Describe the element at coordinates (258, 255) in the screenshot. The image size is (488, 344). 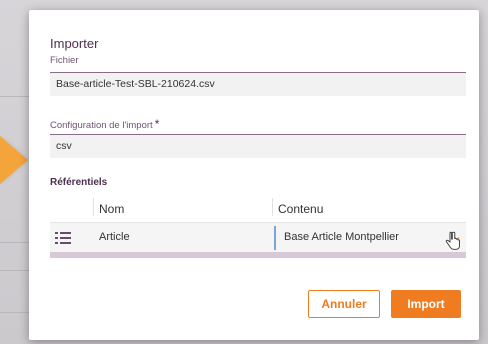
I see `row-selection-bar` at that location.